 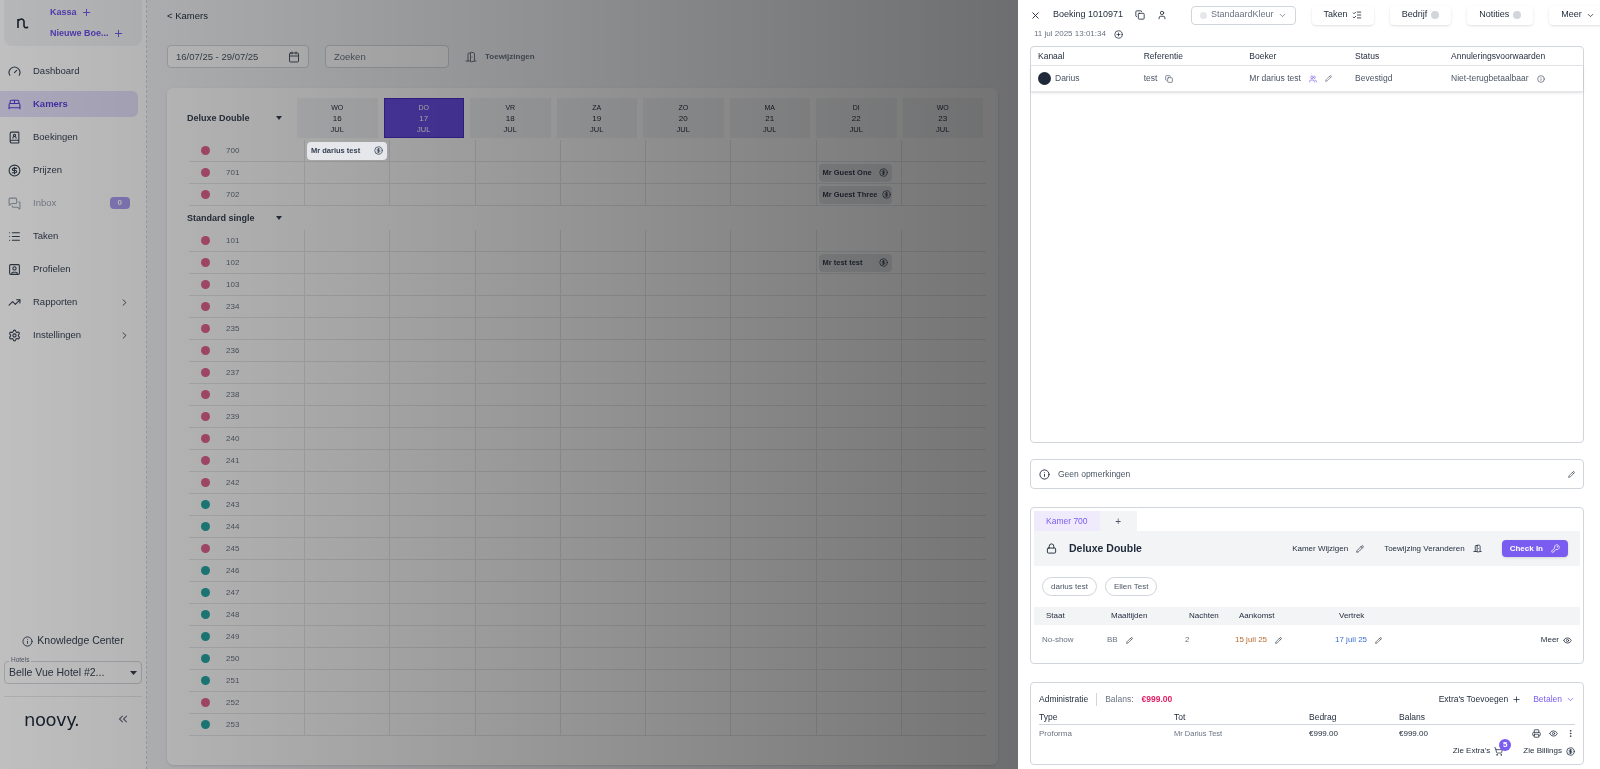 I want to click on count-badge: 0, so click(x=119, y=203).